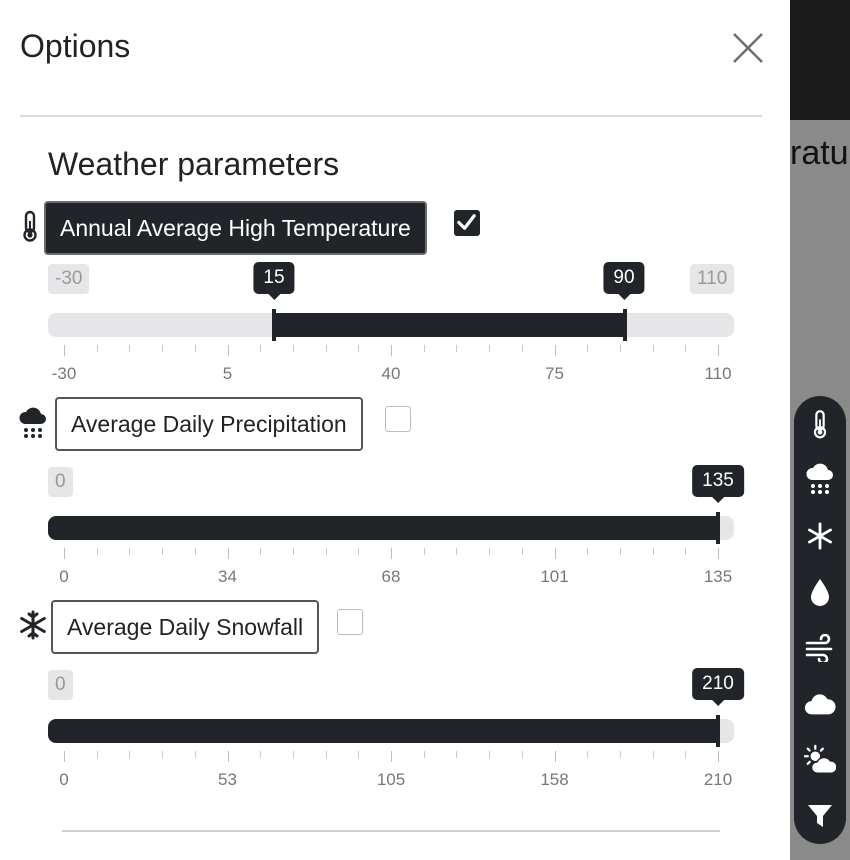 The width and height of the screenshot is (850, 860). Describe the element at coordinates (235, 228) in the screenshot. I see `param-button-temperature: Annual Average High Temperature` at that location.